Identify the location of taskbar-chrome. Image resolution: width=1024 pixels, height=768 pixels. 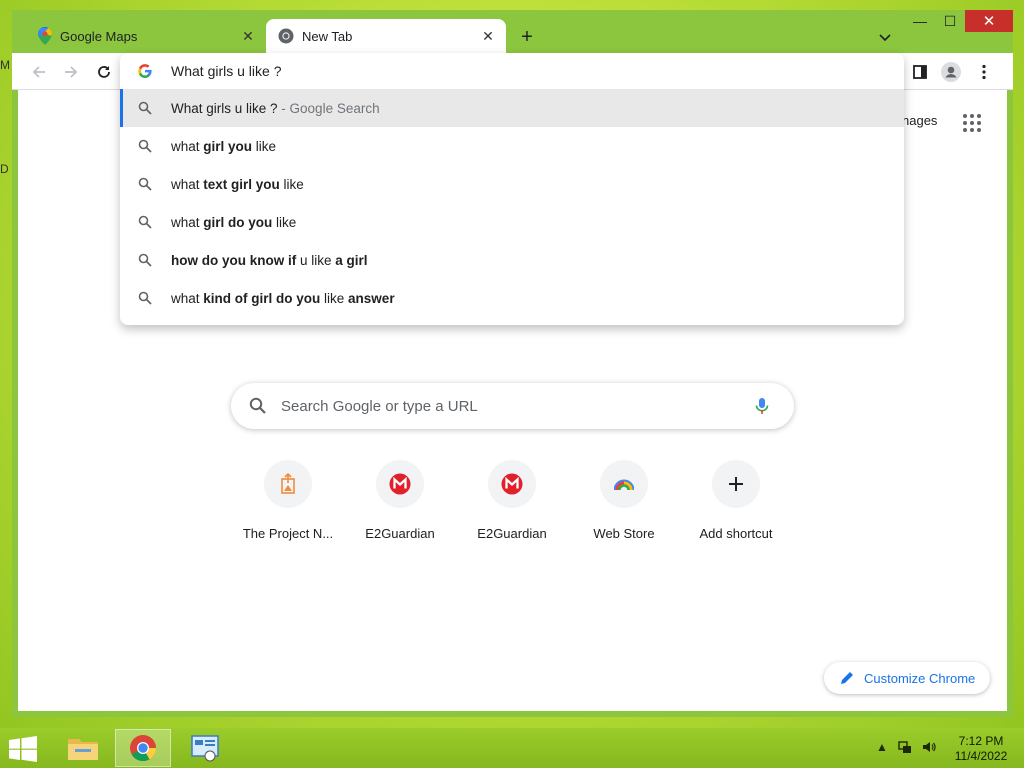
(143, 748).